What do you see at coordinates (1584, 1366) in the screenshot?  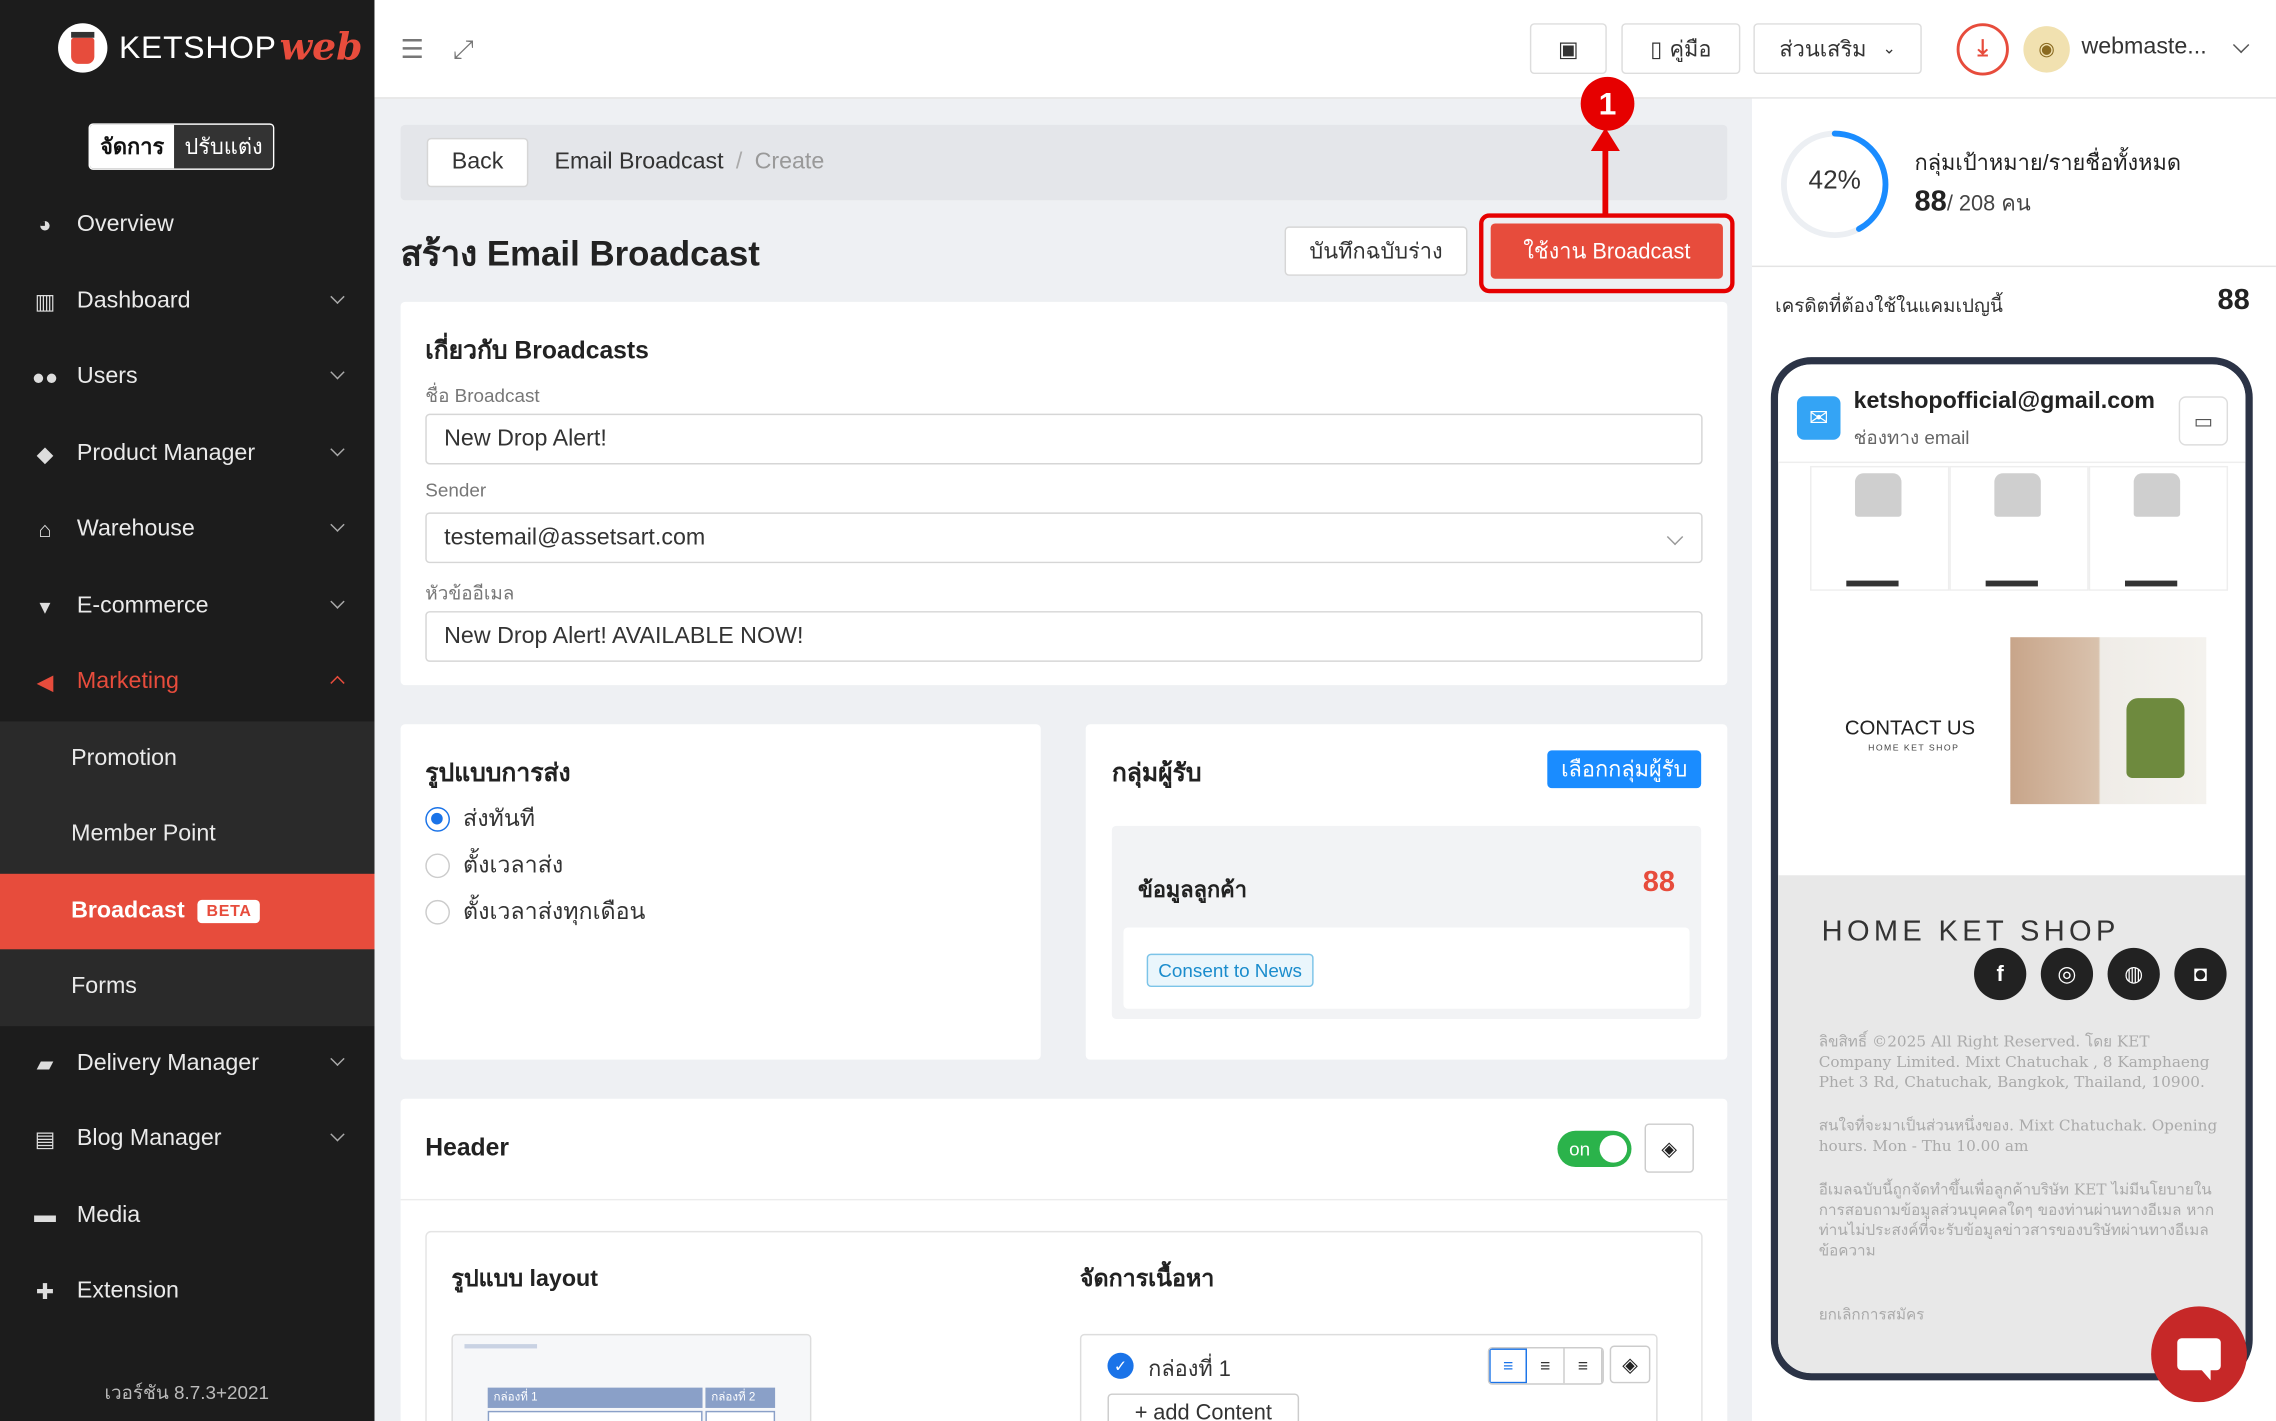 I see `align-right-icon: ≡` at bounding box center [1584, 1366].